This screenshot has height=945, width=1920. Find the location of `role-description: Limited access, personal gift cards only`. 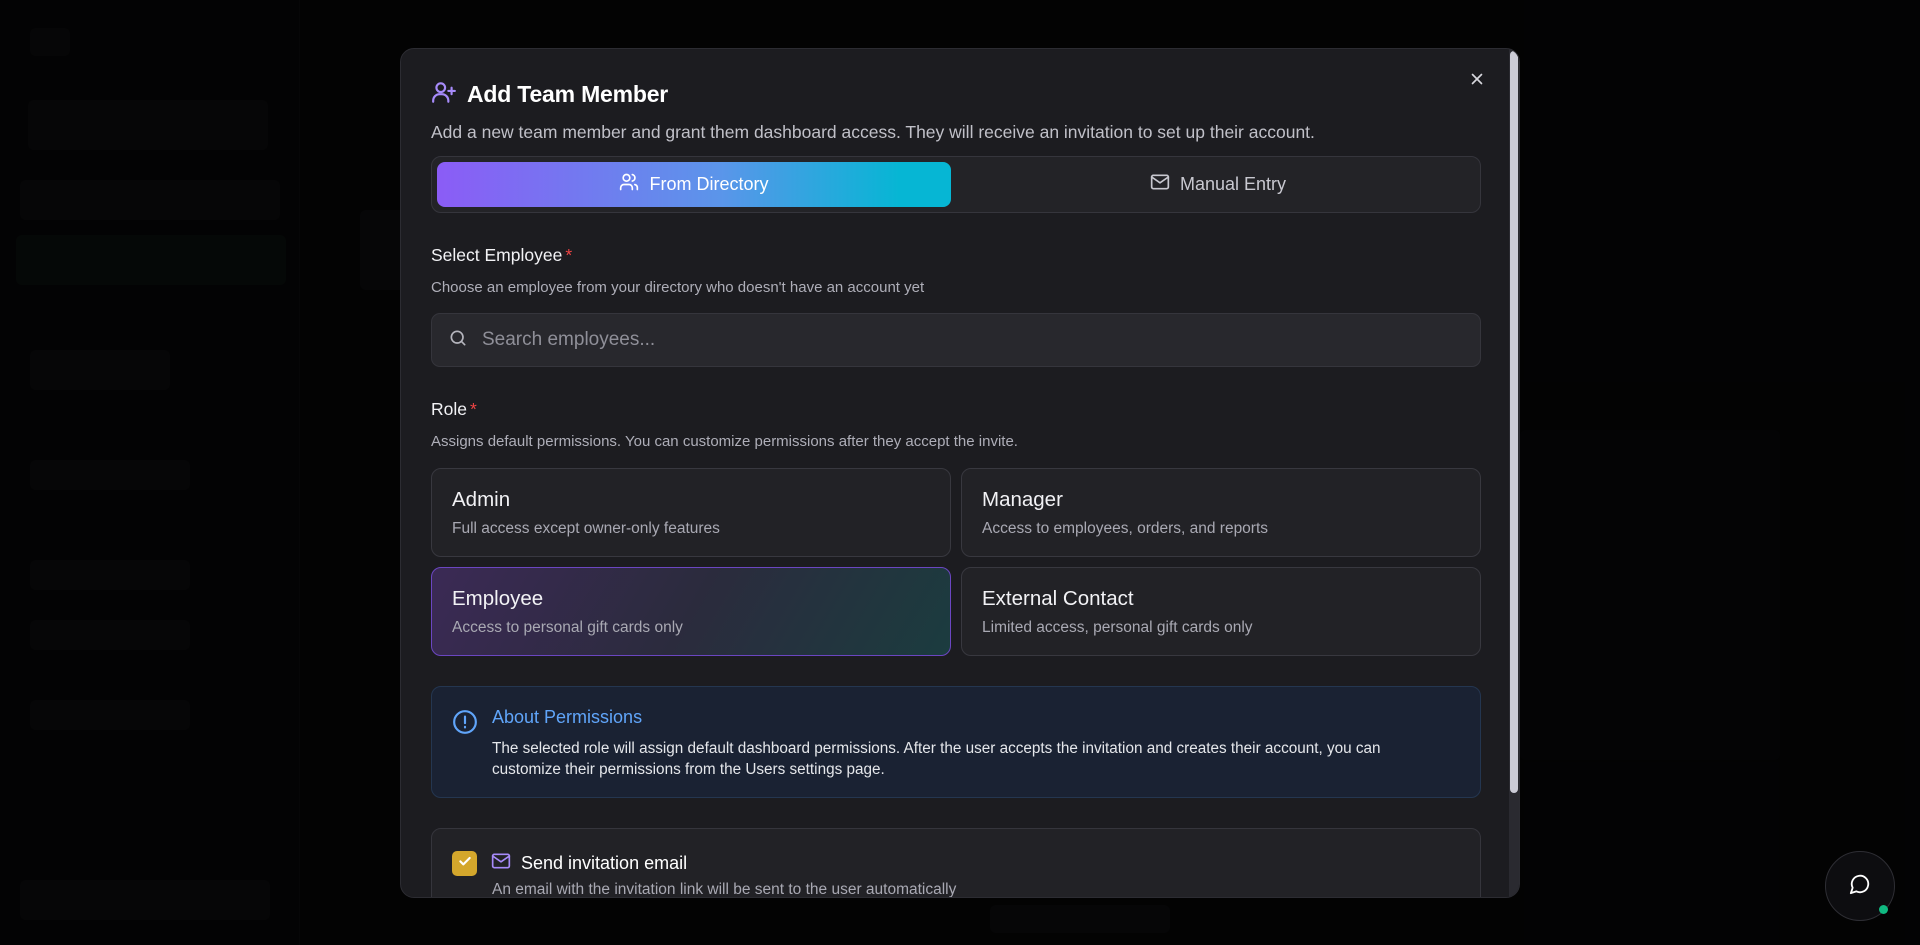

role-description: Limited access, personal gift cards only is located at coordinates (1117, 627).